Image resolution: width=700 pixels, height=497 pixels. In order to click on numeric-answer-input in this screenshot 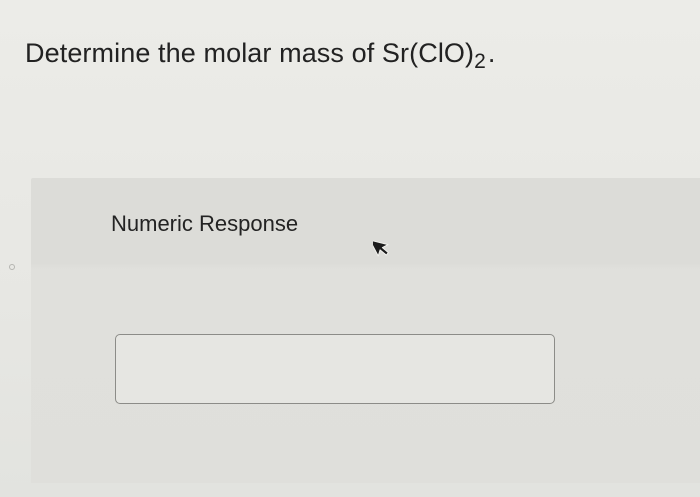, I will do `click(335, 369)`.